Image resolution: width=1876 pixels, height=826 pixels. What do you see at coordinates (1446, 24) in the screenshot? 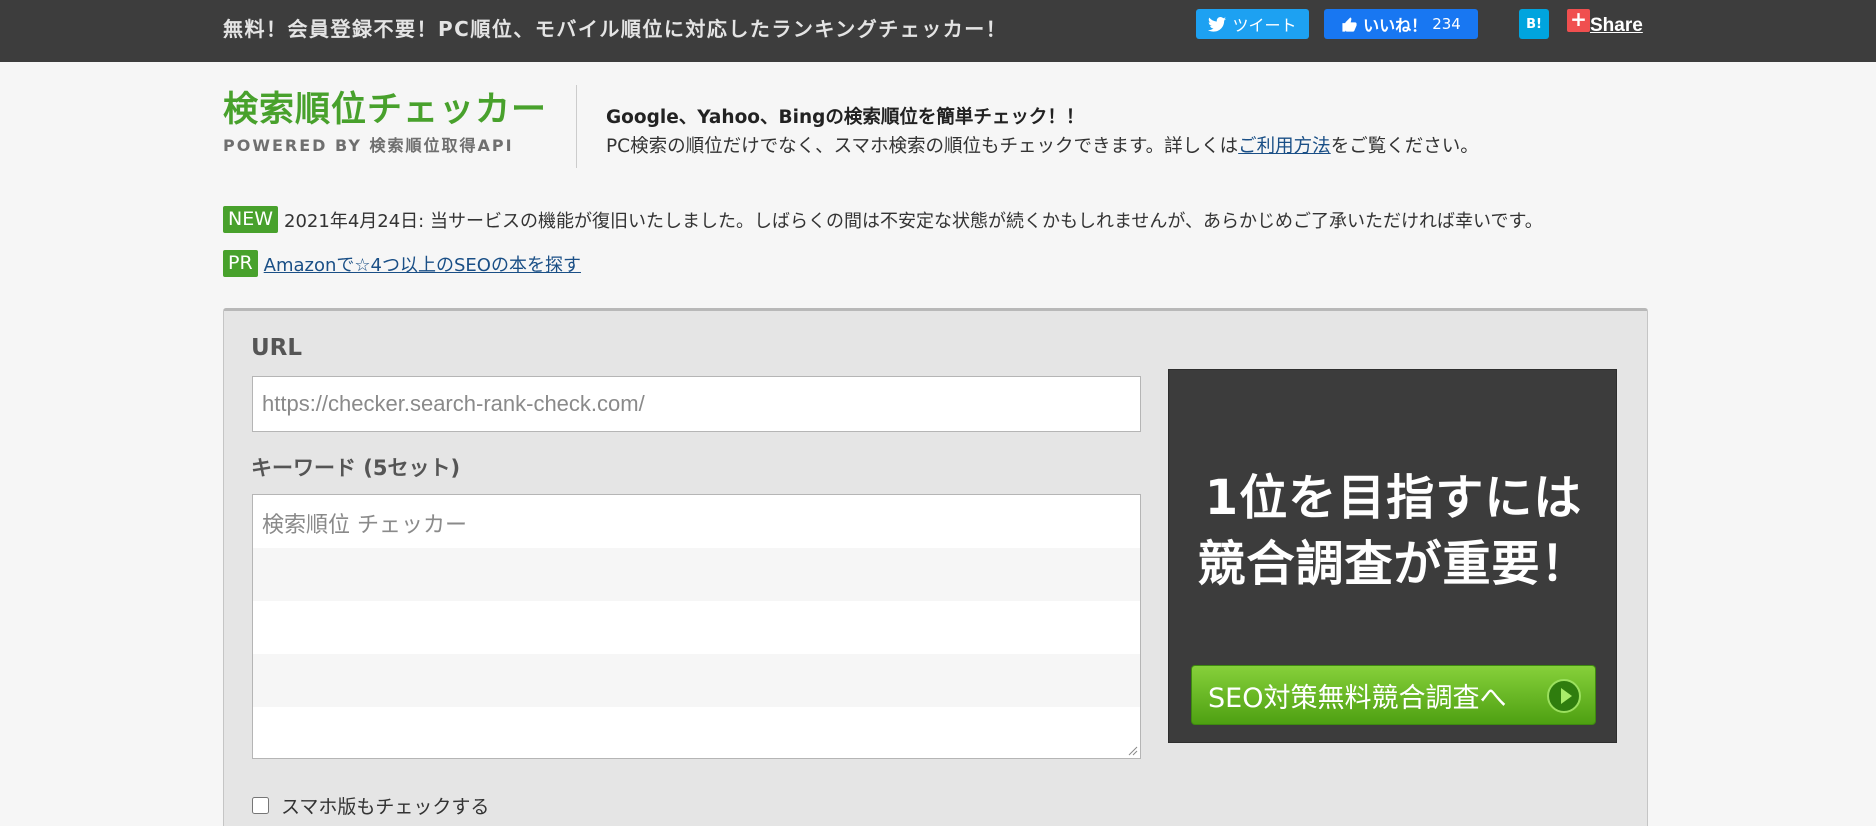
I see `like-count: 234` at bounding box center [1446, 24].